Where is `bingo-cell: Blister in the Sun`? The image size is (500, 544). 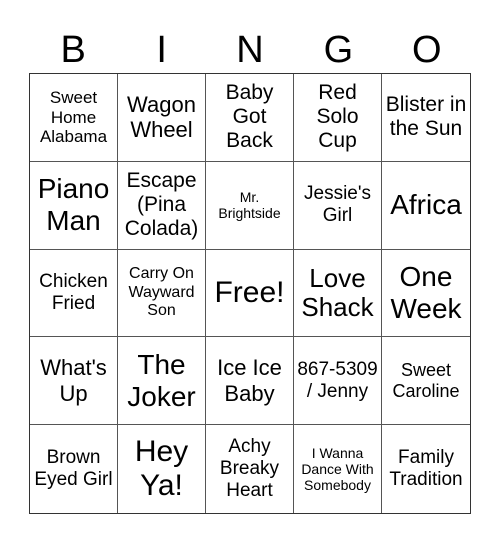 bingo-cell: Blister in the Sun is located at coordinates (426, 118).